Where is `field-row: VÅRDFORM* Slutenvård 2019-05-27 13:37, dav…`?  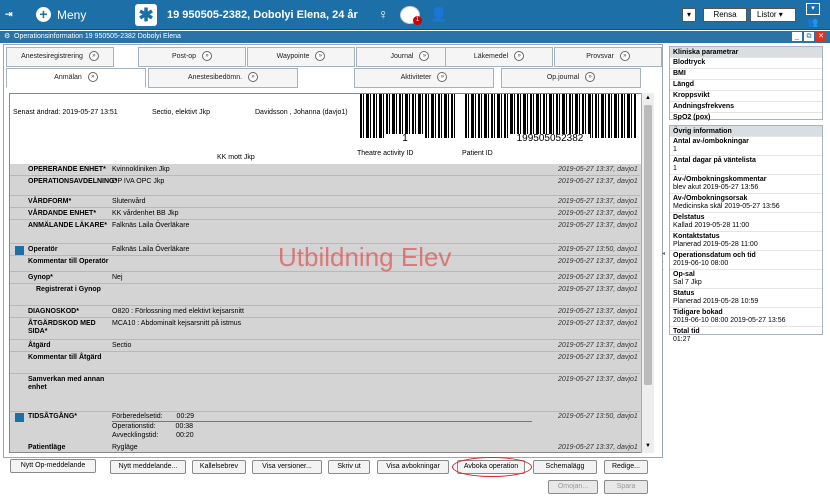
field-row: VÅRDFORM* Slutenvård 2019-05-27 13:37, dav… is located at coordinates (325, 202).